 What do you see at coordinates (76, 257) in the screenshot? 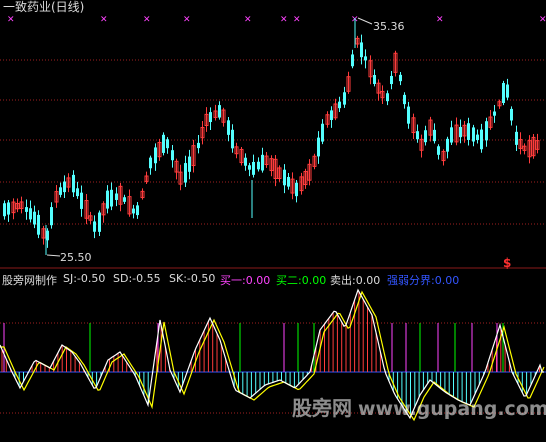
I see `price-low-label: 25.50` at bounding box center [76, 257].